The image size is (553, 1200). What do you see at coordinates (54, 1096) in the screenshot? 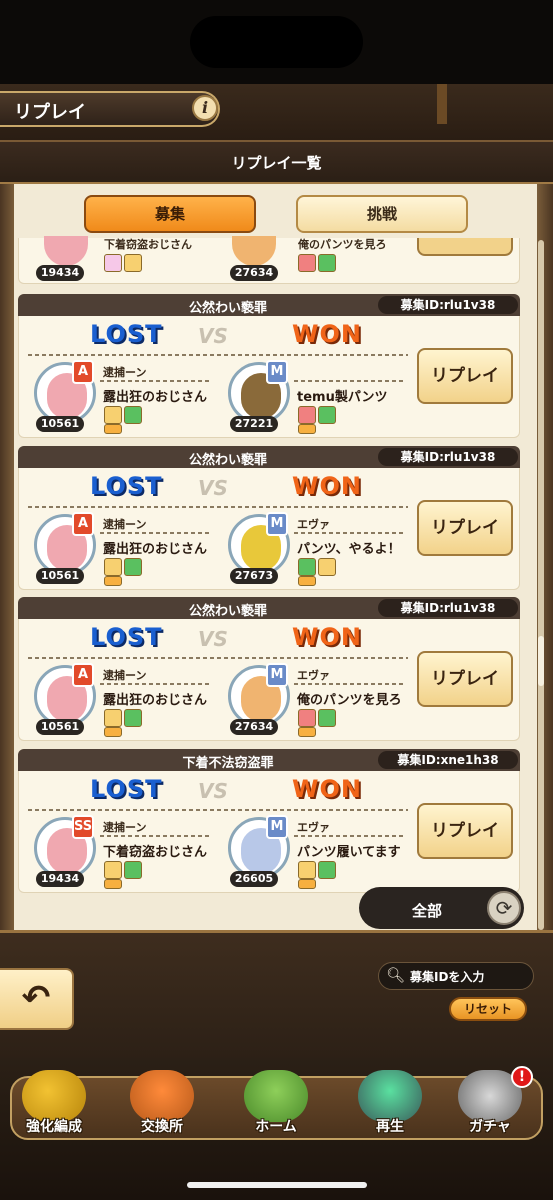
I see `enhance-icon` at bounding box center [54, 1096].